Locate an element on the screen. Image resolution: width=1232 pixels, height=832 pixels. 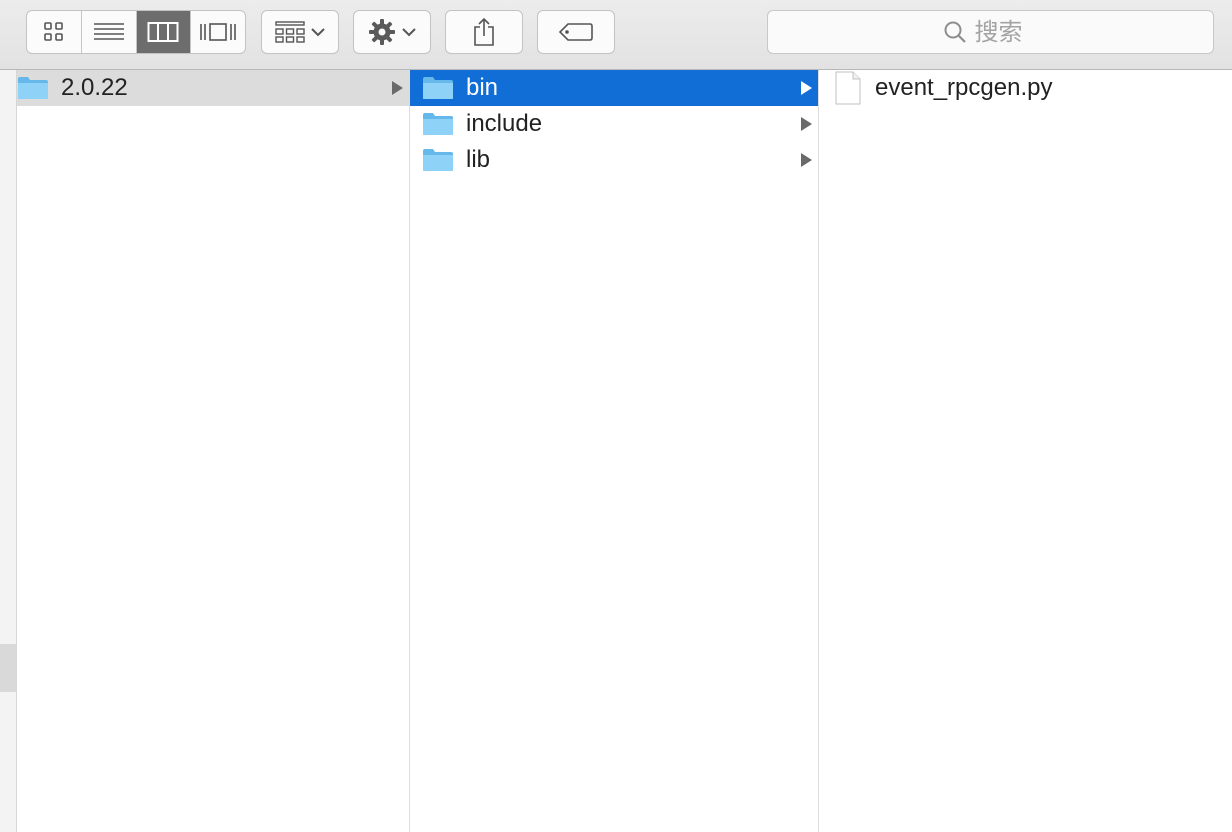
icon-view-button is located at coordinates (54, 32).